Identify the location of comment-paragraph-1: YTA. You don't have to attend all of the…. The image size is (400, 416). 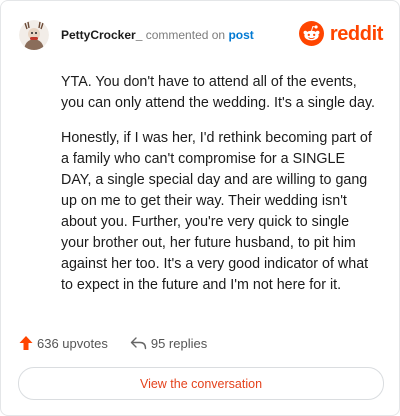
(218, 92).